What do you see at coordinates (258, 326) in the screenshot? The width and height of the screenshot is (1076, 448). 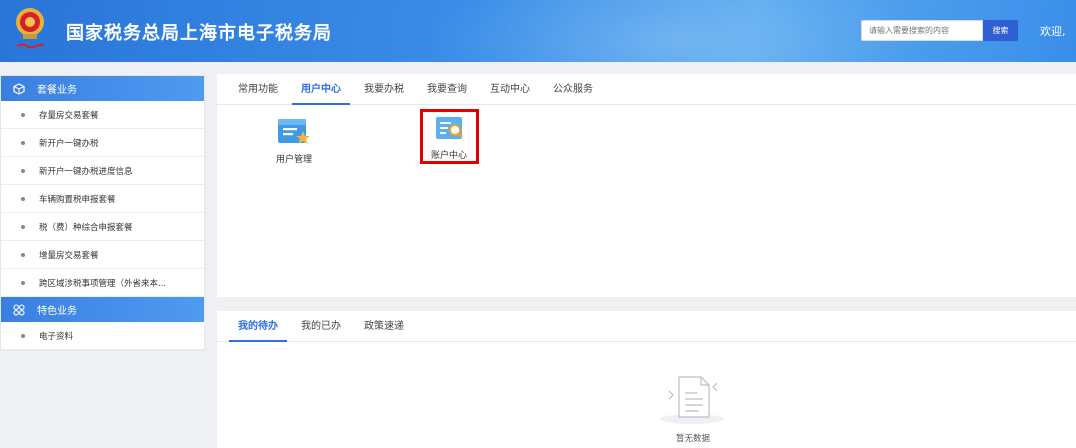 I see `tab-my-todo: 我的待办` at bounding box center [258, 326].